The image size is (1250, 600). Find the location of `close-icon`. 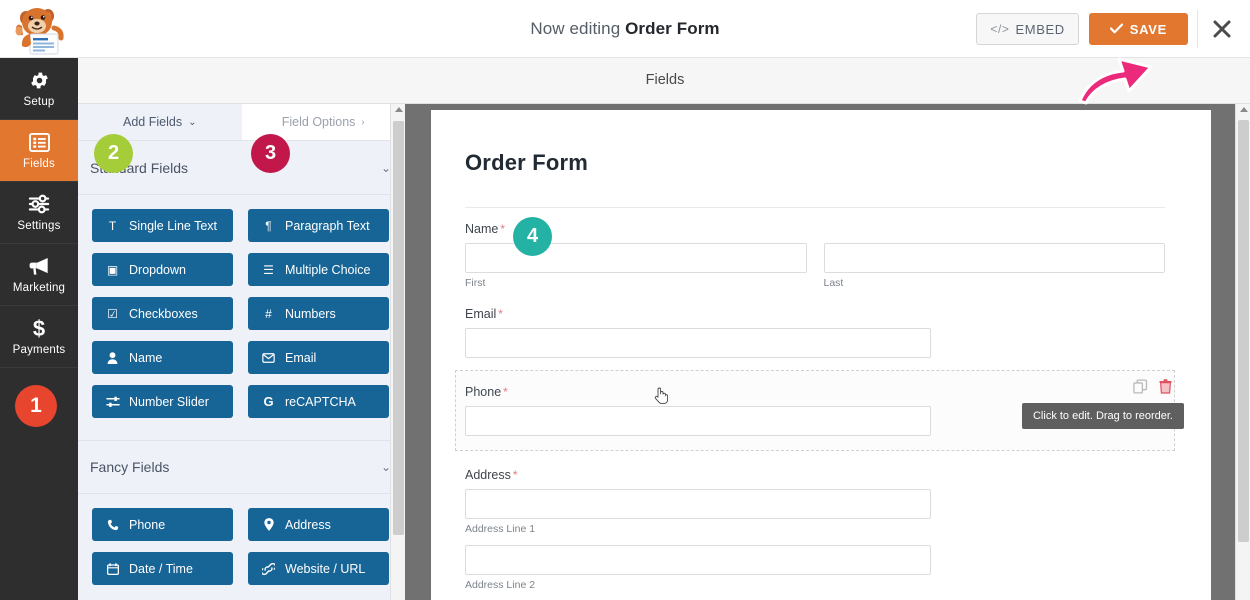

close-icon is located at coordinates (1222, 29).